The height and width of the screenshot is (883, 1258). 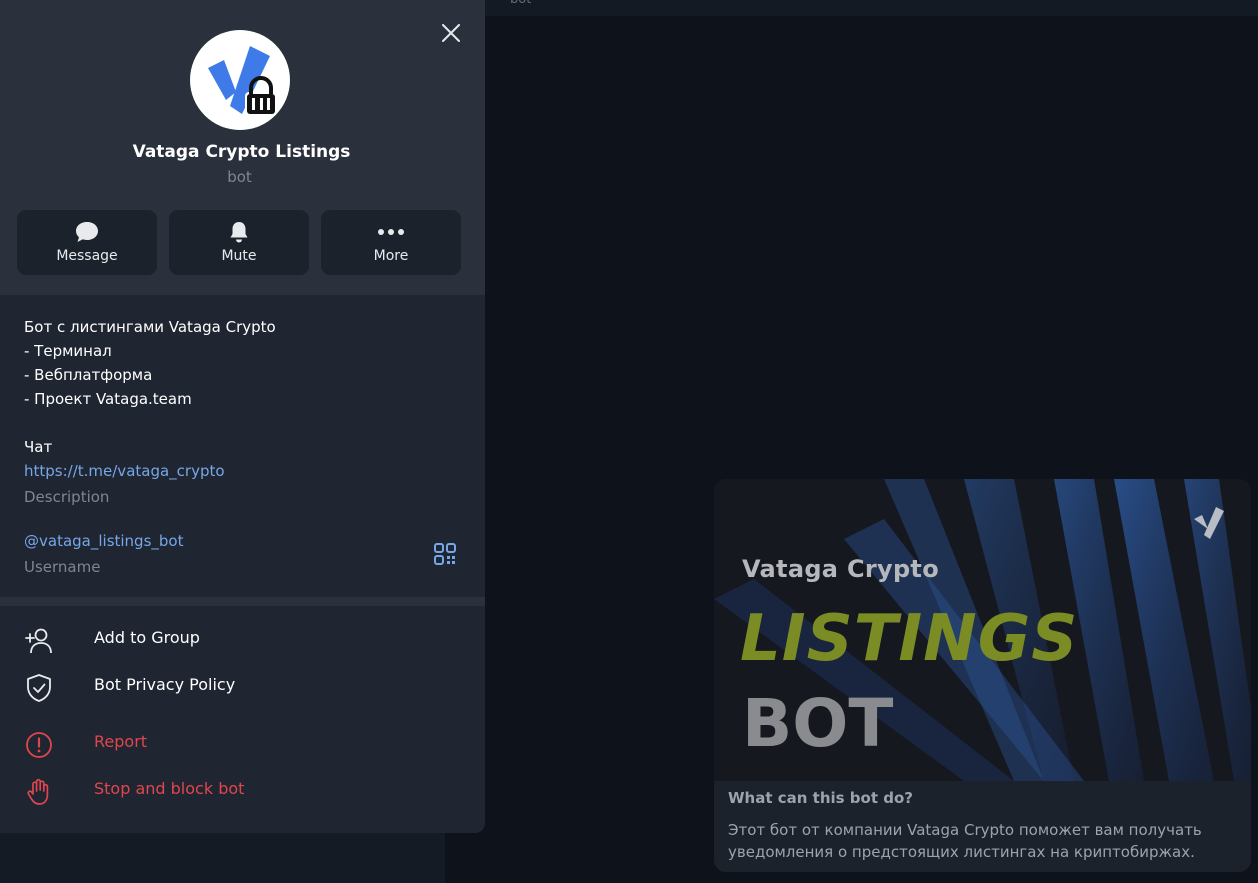 I want to click on mute-button: Mute, so click(x=239, y=242).